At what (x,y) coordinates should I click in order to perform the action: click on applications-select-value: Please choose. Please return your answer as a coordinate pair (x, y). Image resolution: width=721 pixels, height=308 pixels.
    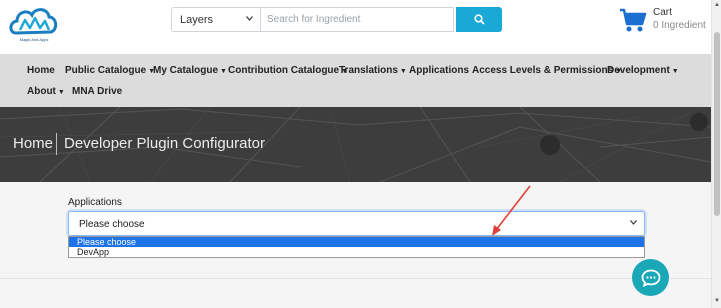
    Looking at the image, I should click on (112, 224).